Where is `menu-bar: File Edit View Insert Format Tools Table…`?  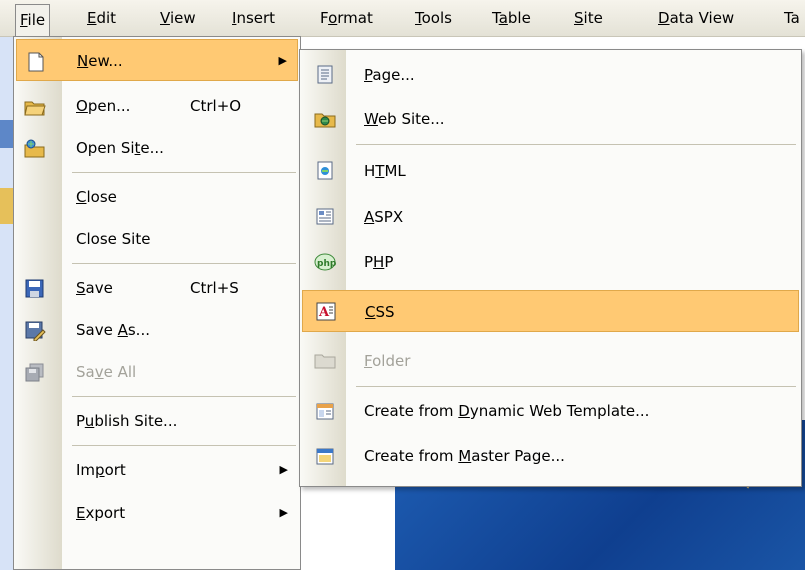 menu-bar: File Edit View Insert Format Tools Table… is located at coordinates (402, 18).